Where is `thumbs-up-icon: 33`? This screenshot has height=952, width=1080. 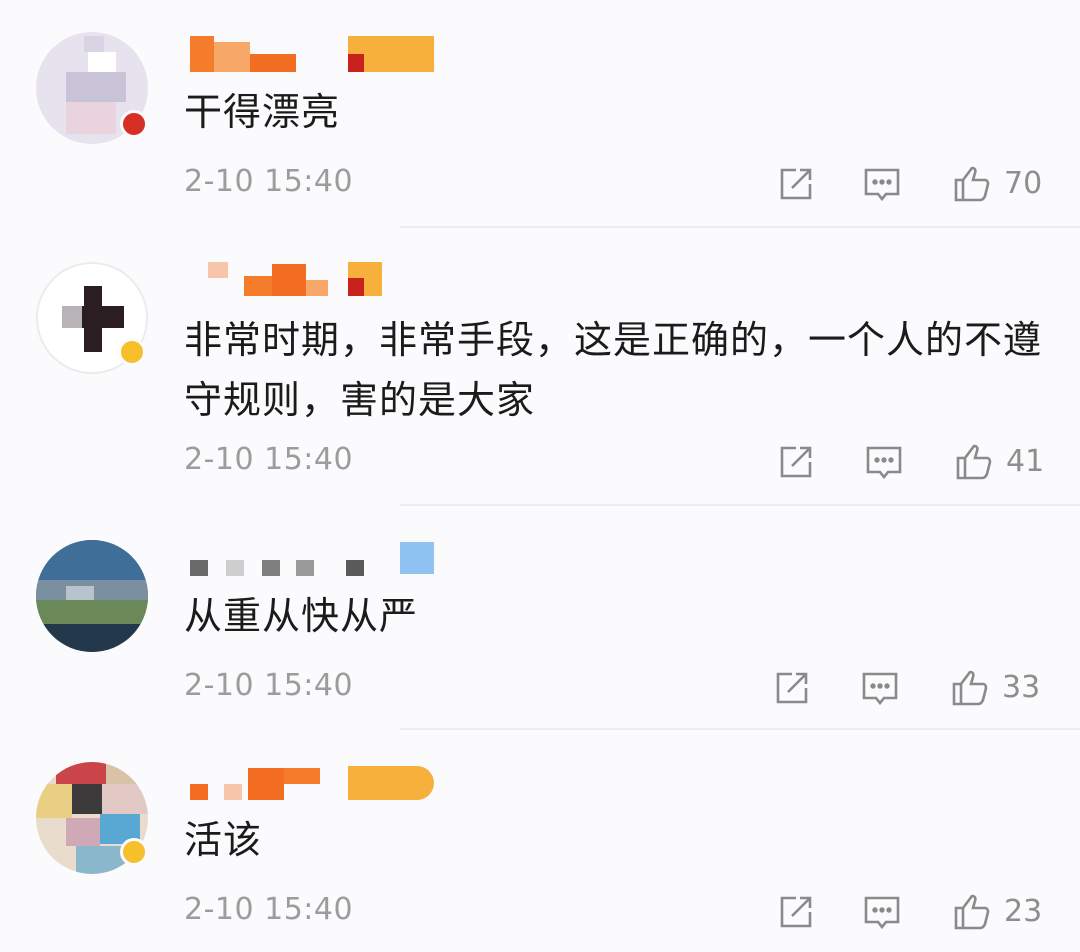
thumbs-up-icon: 33 is located at coordinates (995, 688).